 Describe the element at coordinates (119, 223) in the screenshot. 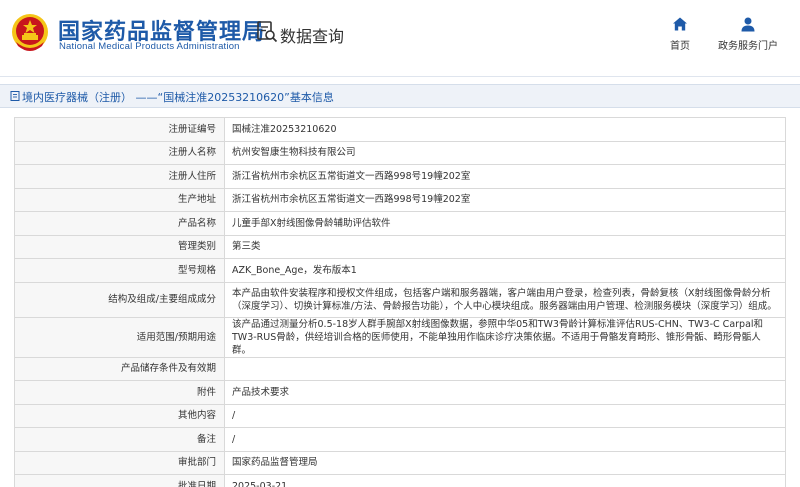

I see `row-label: 产品名称` at that location.